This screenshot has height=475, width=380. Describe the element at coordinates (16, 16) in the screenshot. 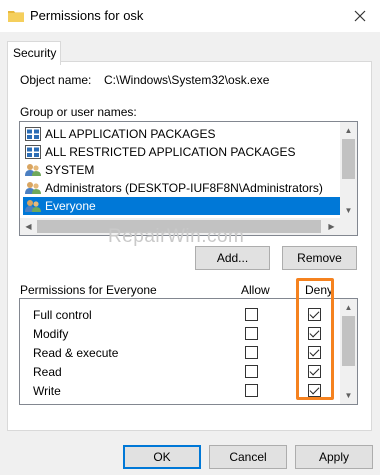

I see `folder-icon` at that location.